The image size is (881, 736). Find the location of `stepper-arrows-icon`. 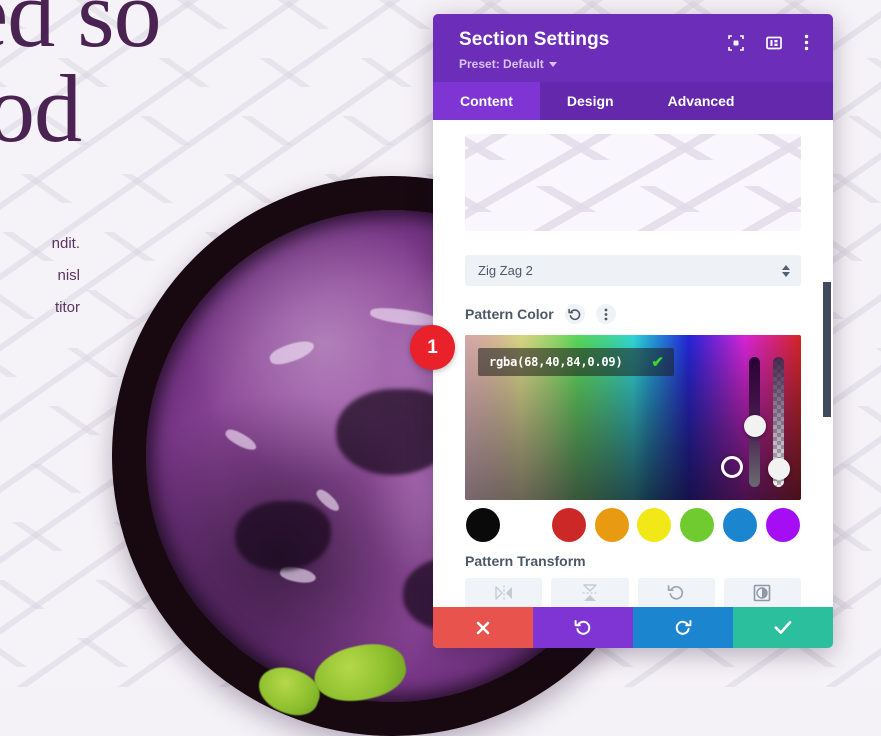

stepper-arrows-icon is located at coordinates (786, 270).